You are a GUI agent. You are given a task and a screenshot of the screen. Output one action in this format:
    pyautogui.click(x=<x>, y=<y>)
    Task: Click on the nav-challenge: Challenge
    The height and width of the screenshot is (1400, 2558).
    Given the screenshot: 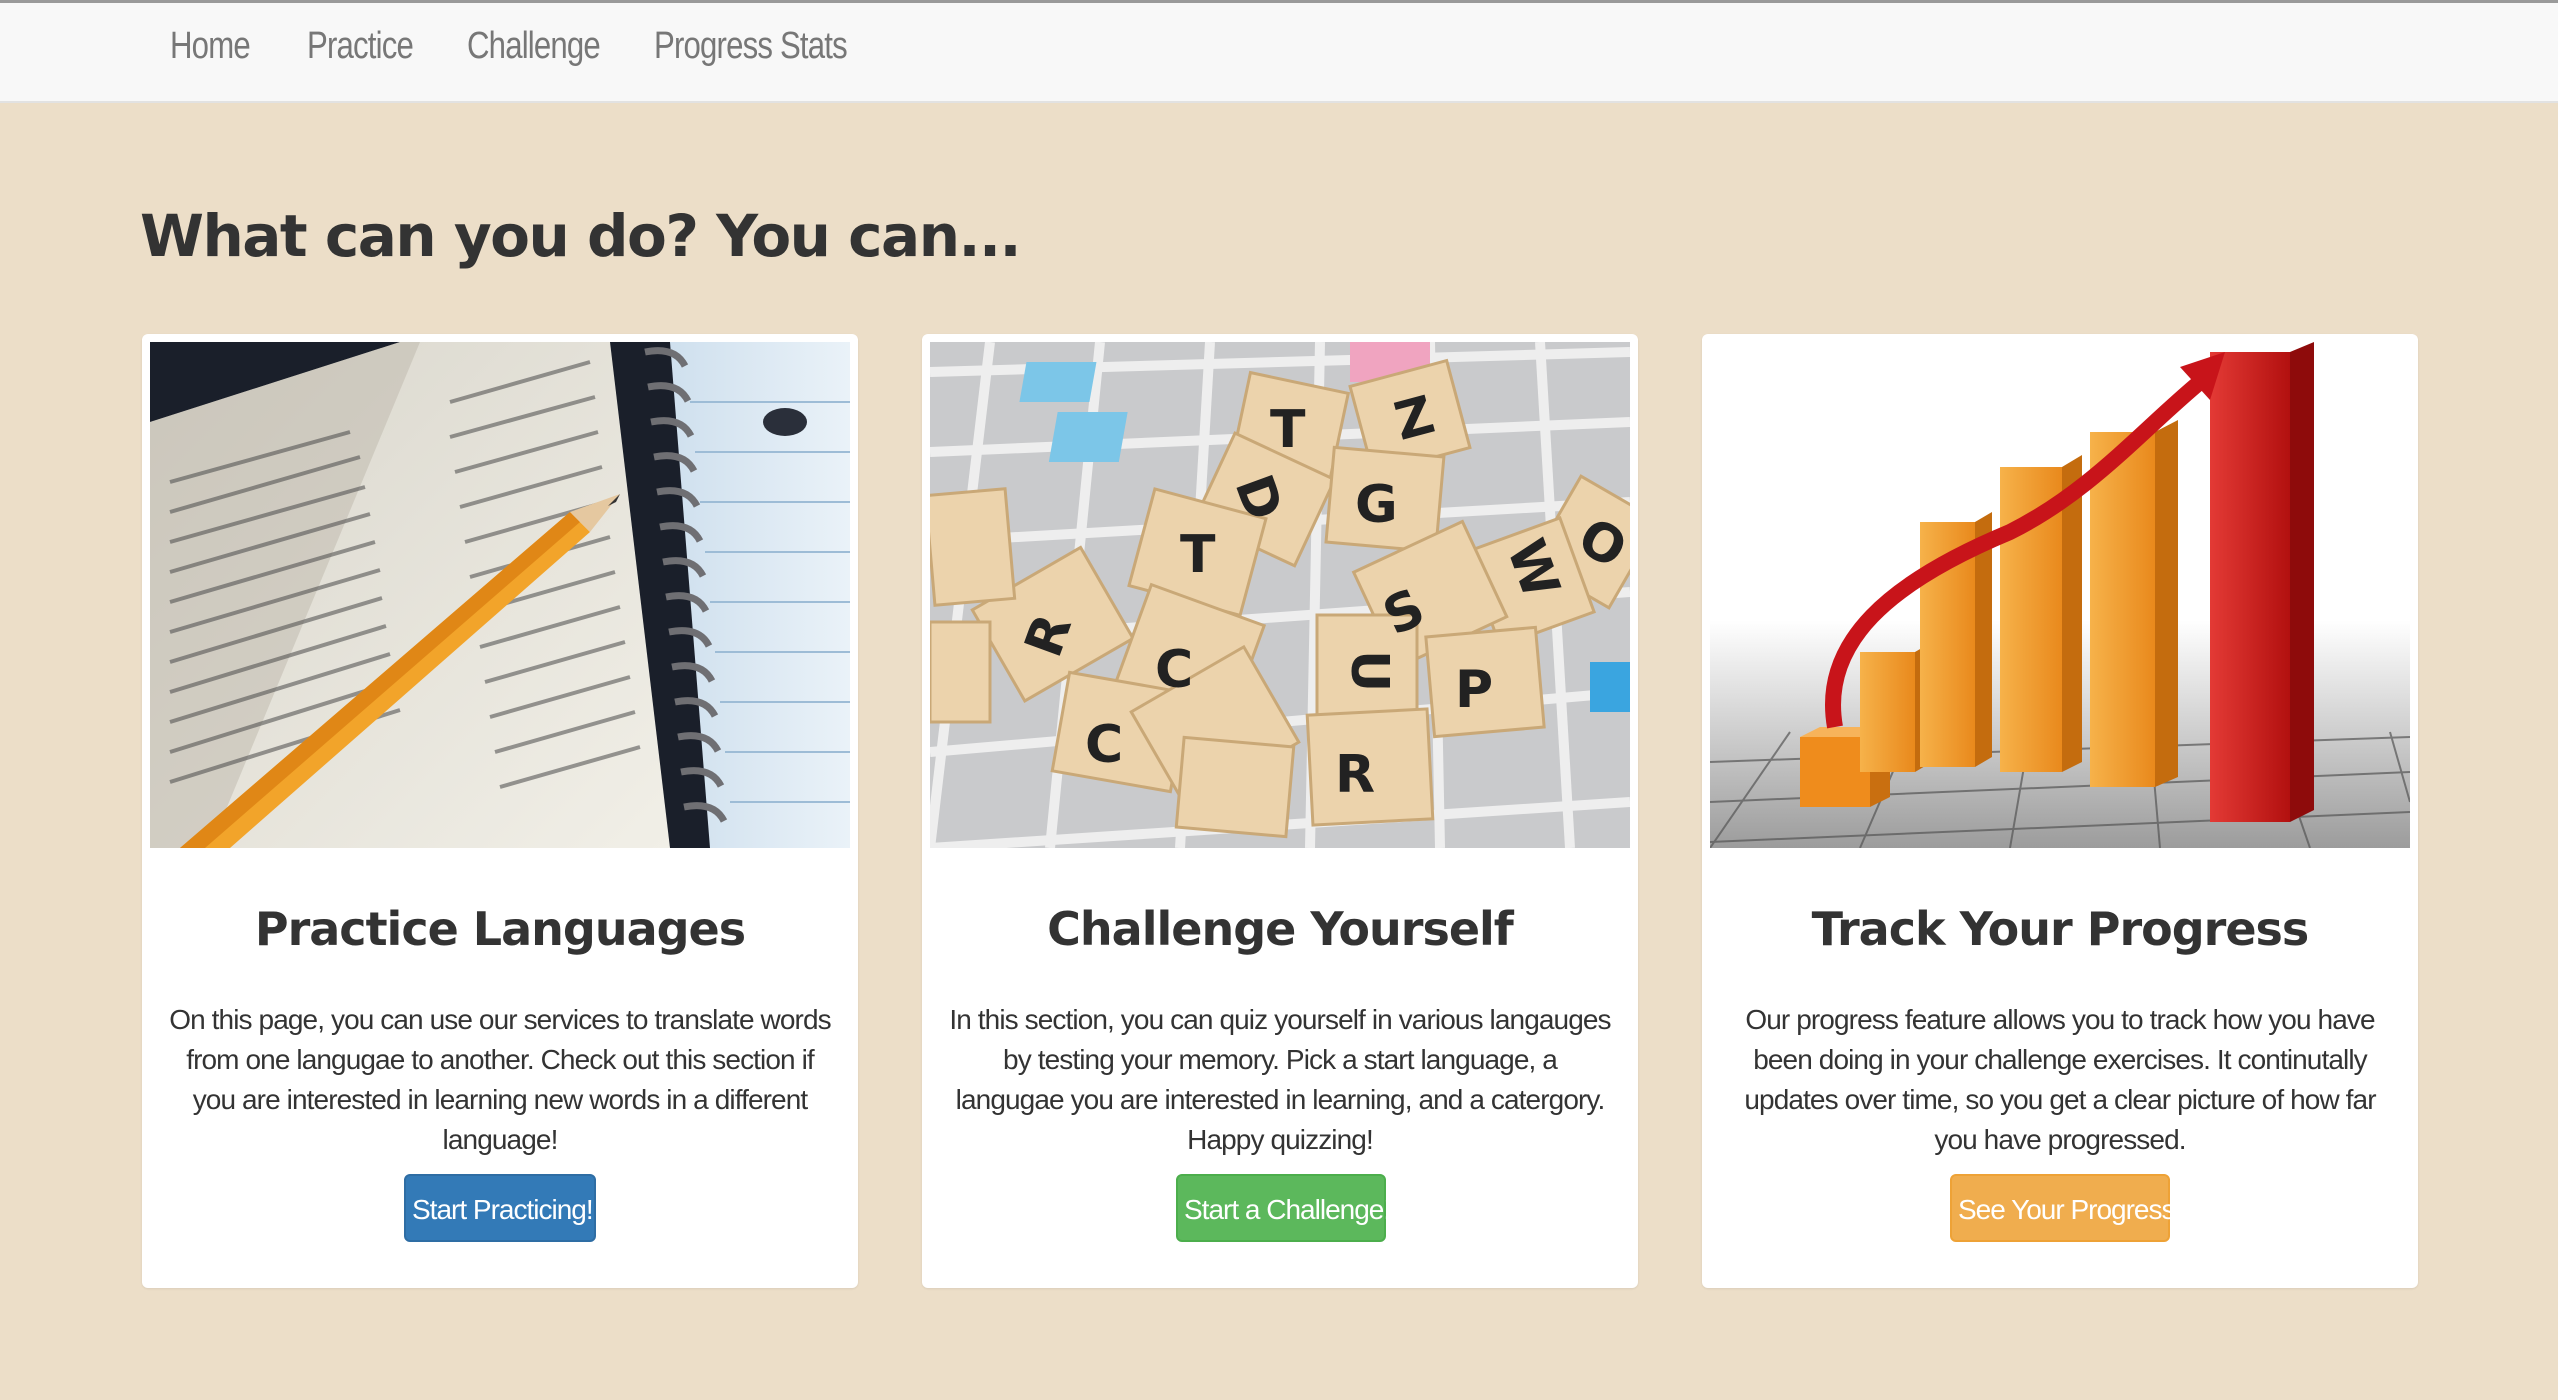 What is the action you would take?
    pyautogui.click(x=534, y=46)
    